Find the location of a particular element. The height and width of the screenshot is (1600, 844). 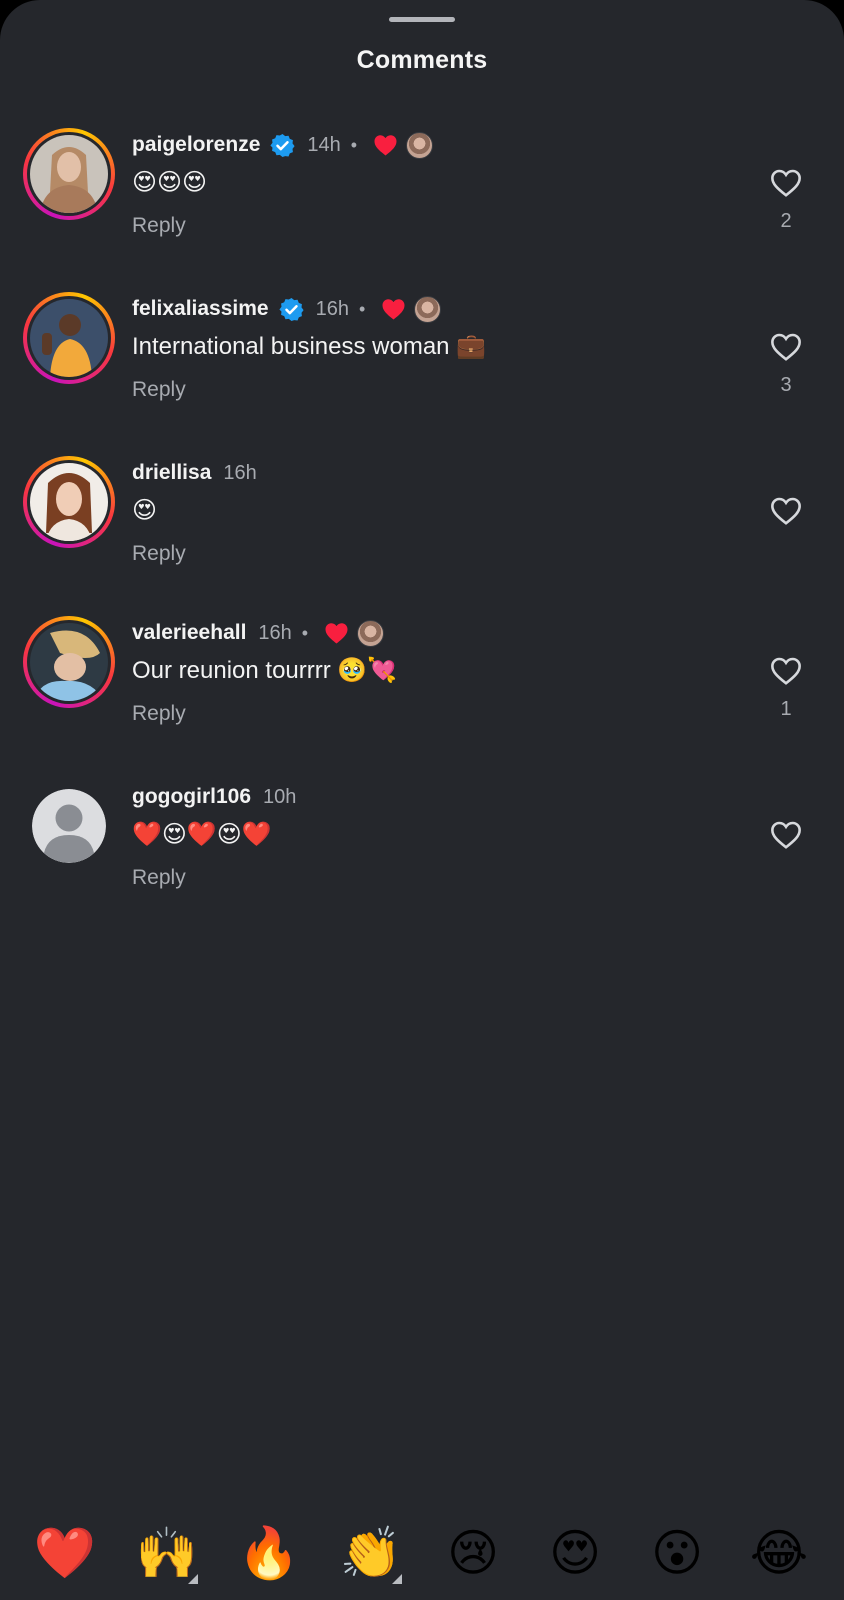

comment-username: paigelorenze is located at coordinates (196, 145).